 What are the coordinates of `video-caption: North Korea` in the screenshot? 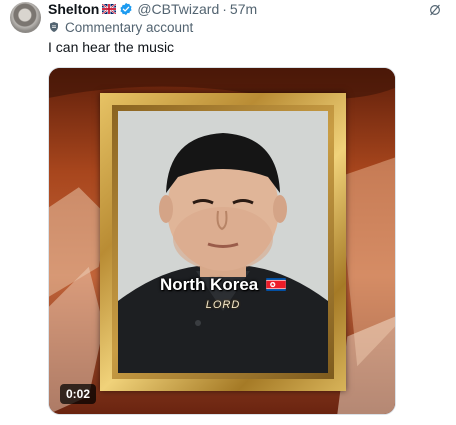 It's located at (223, 285).